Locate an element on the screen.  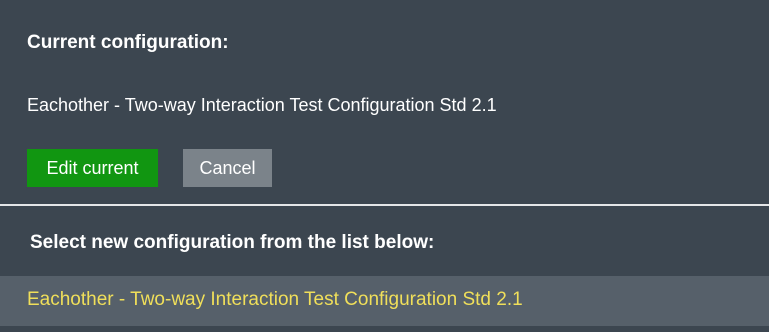
current-configuration-heading: Current configuration: is located at coordinates (128, 42).